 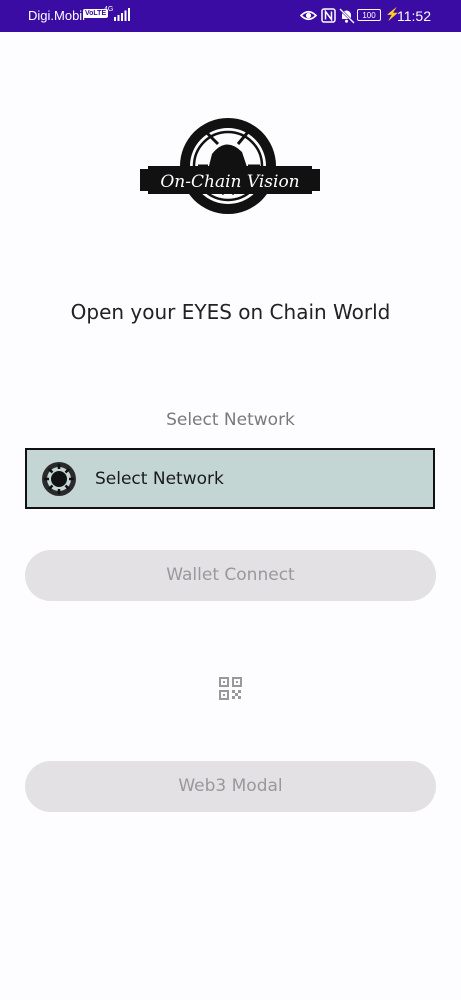 I want to click on clock: 11:52, so click(x=414, y=16).